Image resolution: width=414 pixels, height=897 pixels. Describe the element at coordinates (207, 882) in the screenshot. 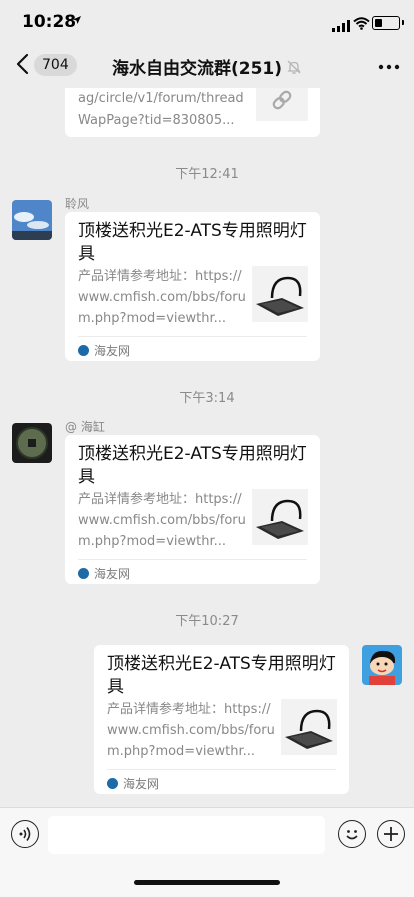

I see `home-indicator` at that location.